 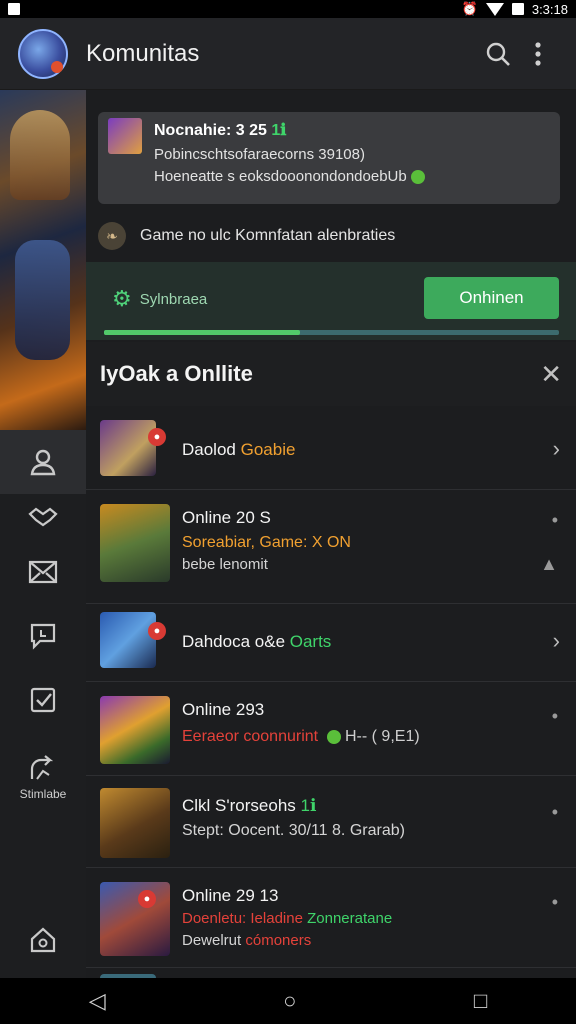 I want to click on item-title: Online 293, so click(x=223, y=709).